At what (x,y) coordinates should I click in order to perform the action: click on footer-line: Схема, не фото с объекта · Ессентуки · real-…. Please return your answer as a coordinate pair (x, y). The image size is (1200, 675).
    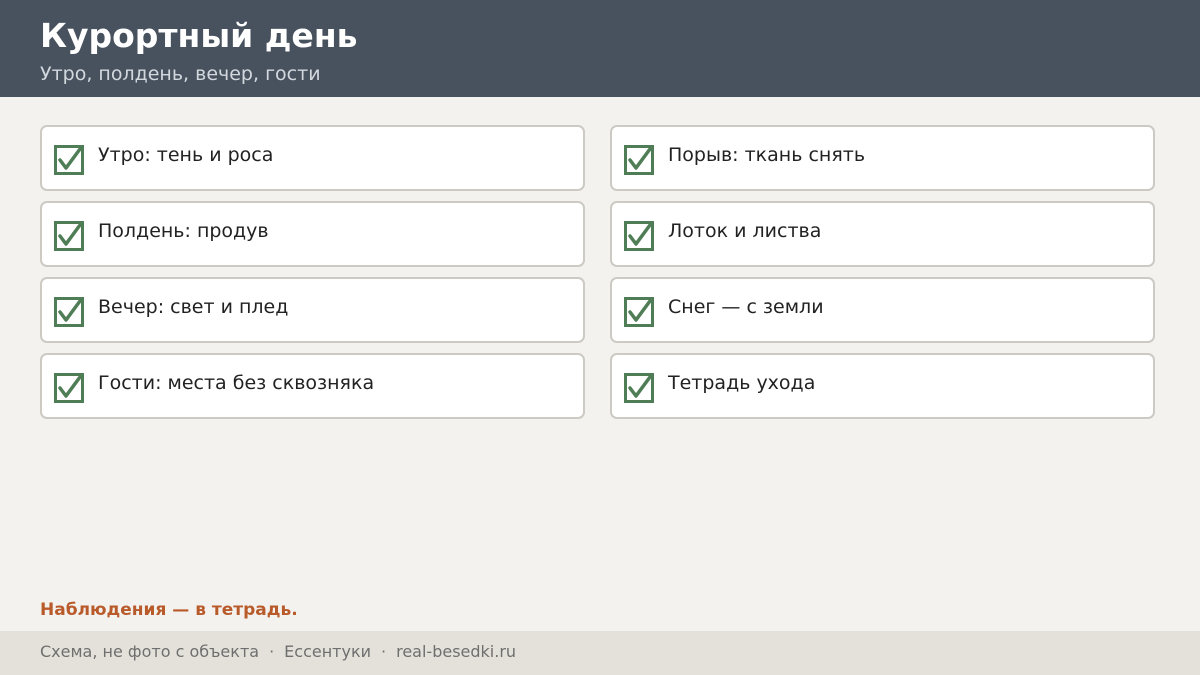
    Looking at the image, I should click on (278, 652).